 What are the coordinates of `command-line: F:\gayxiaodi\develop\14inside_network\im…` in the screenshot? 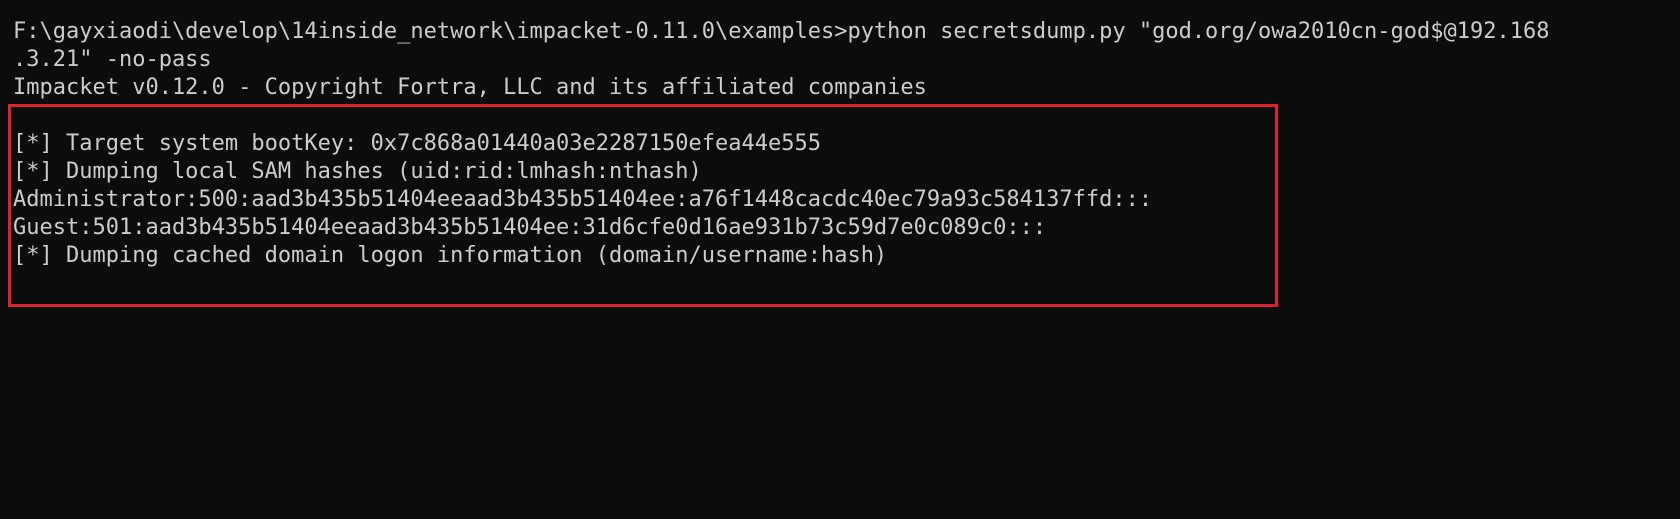 It's located at (781, 31).